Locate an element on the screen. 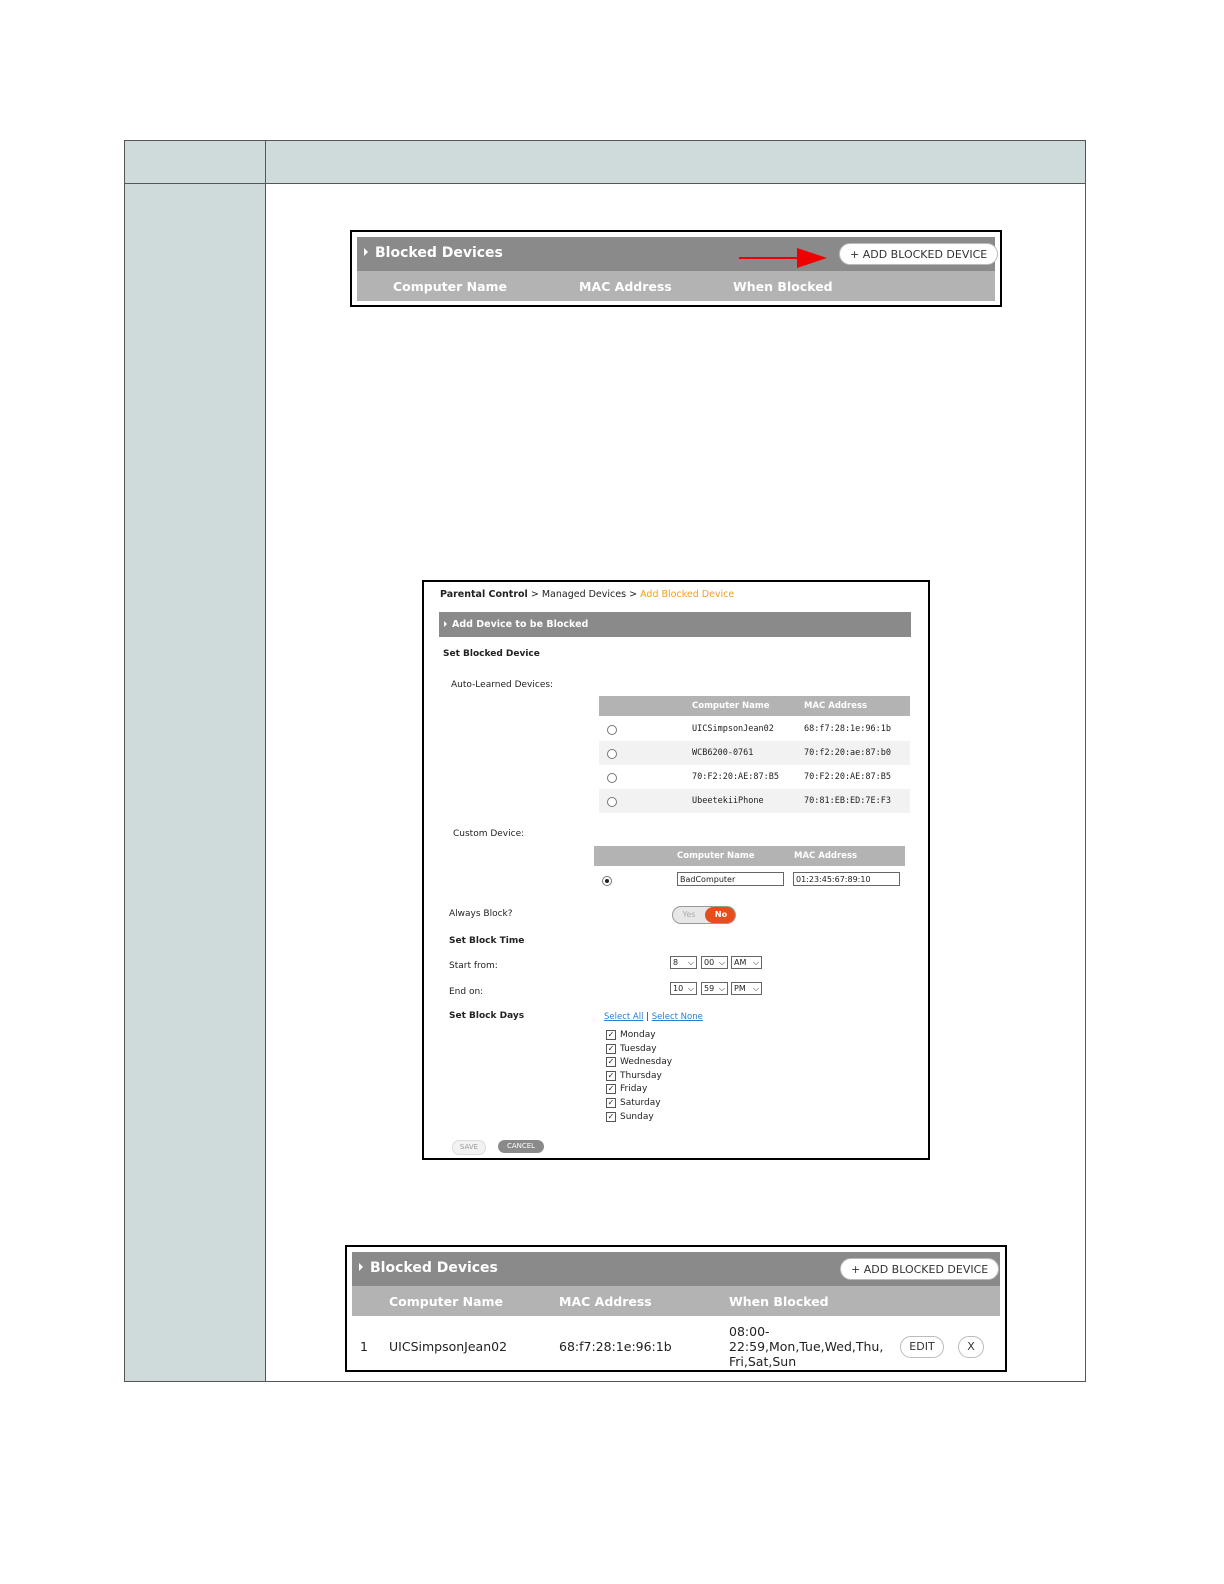 The image size is (1224, 1584). custom-device-table-header: Computer Name MAC Address is located at coordinates (749, 856).